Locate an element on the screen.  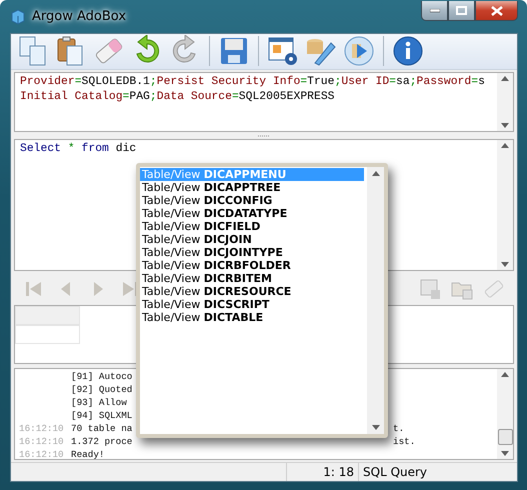
editor-mode: SQL Query is located at coordinates (424, 472).